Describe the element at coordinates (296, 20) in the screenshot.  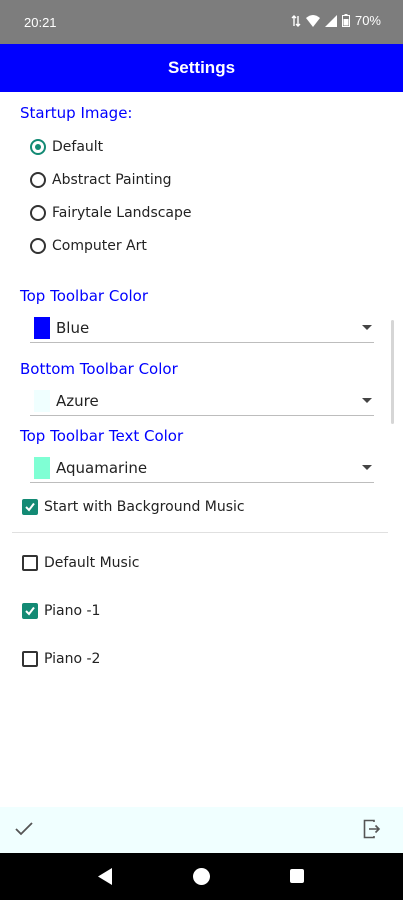
I see `data-arrows-icon` at that location.